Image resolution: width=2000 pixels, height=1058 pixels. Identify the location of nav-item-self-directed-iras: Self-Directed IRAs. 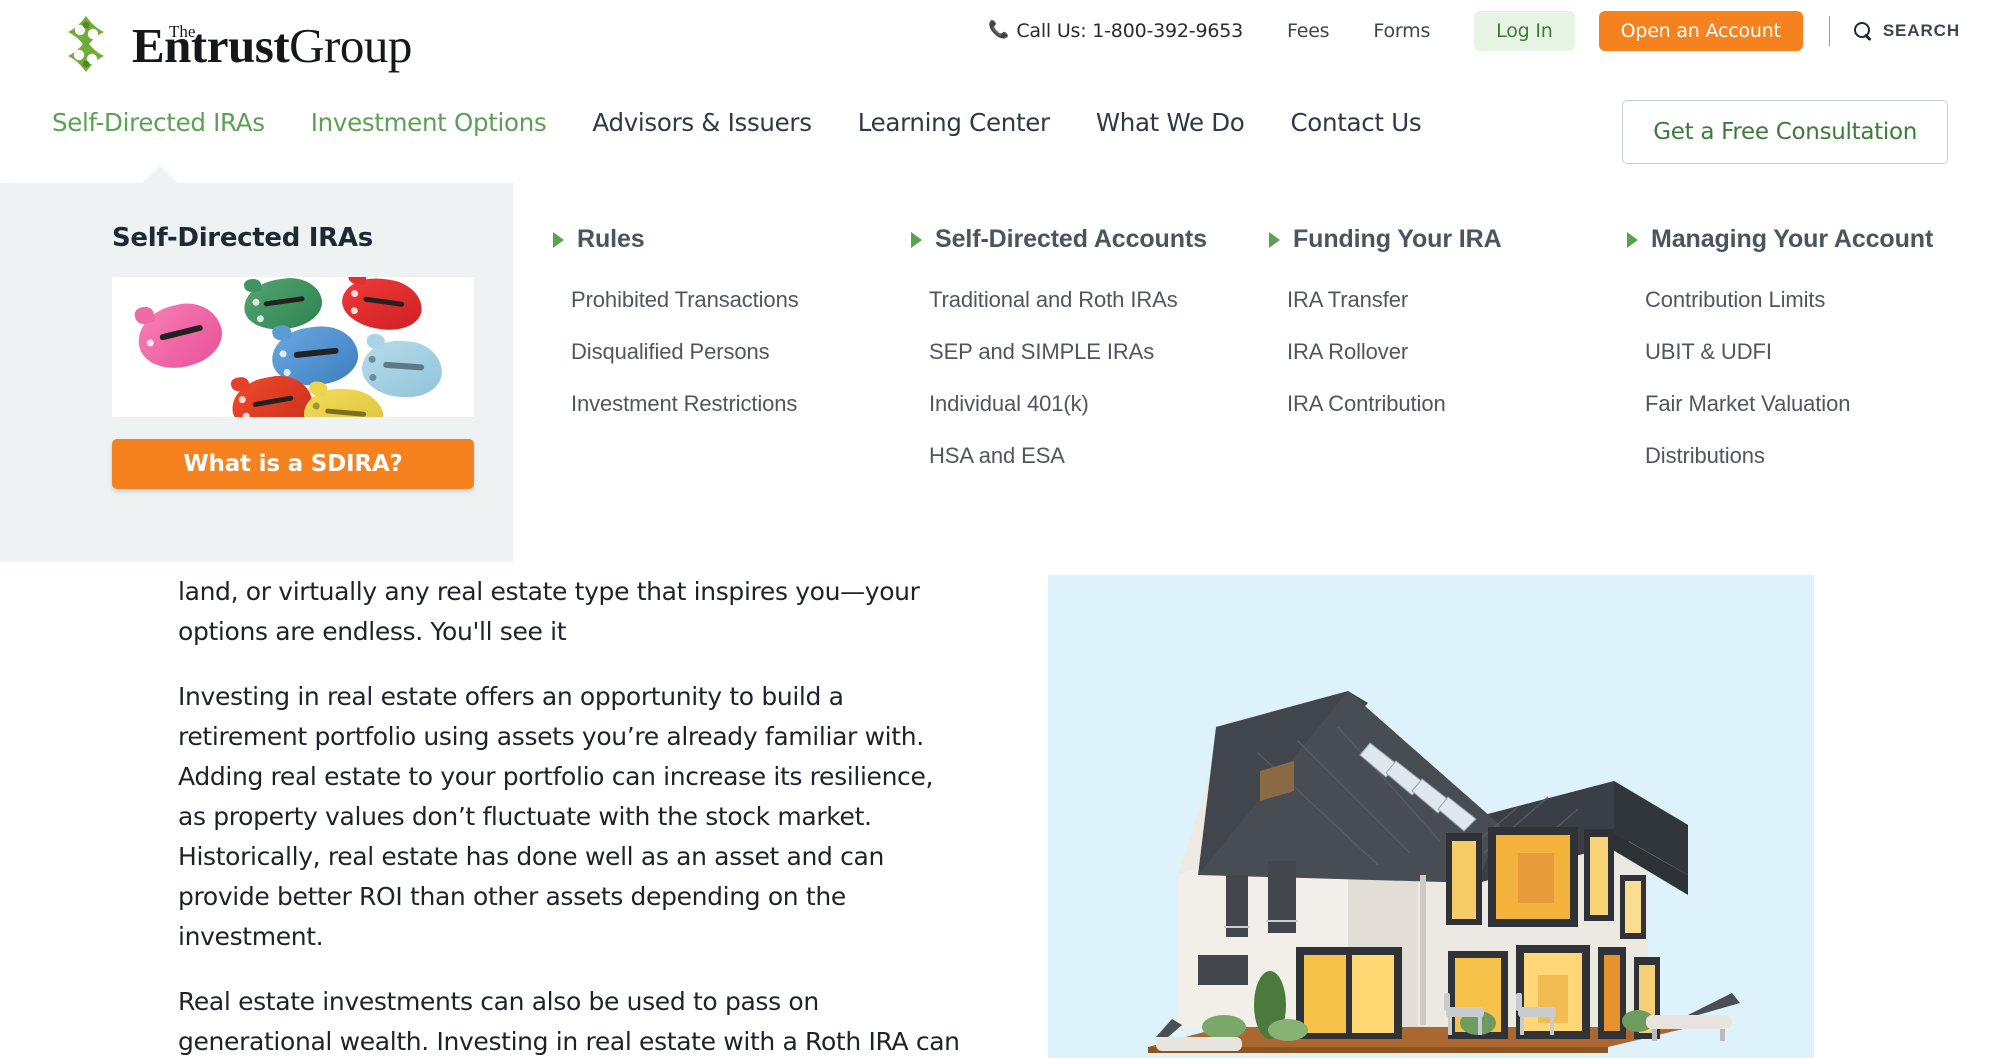
(158, 122).